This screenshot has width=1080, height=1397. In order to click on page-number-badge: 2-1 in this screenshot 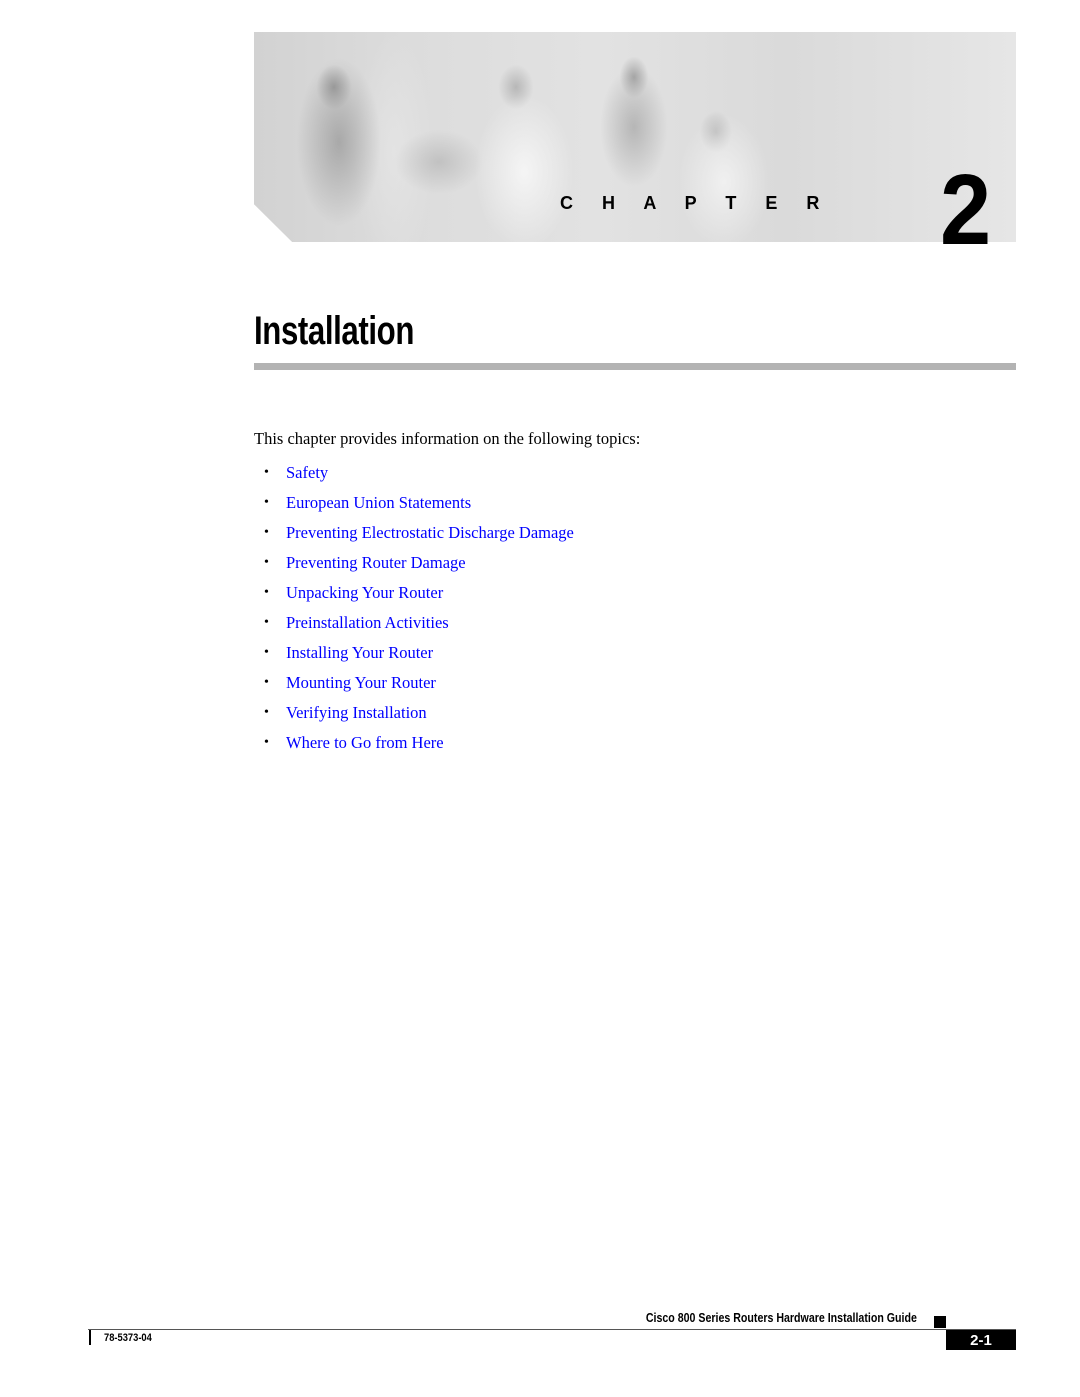, I will do `click(981, 1340)`.